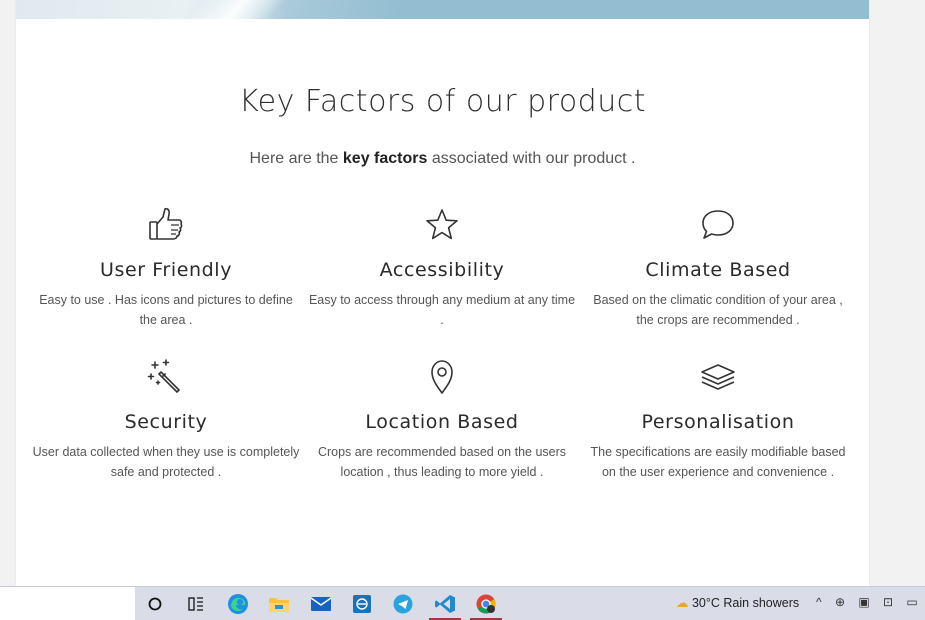  Describe the element at coordinates (166, 225) in the screenshot. I see `thumbs-up-icon` at that location.